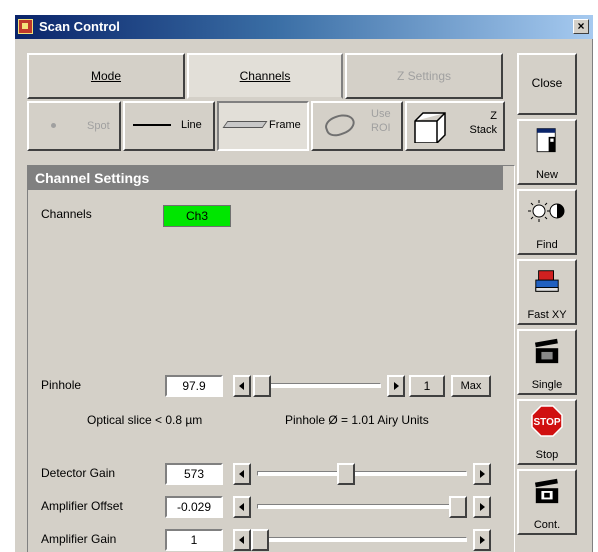 Image resolution: width=598 pixels, height=552 pixels. I want to click on amplifier-gain-slider, so click(362, 540).